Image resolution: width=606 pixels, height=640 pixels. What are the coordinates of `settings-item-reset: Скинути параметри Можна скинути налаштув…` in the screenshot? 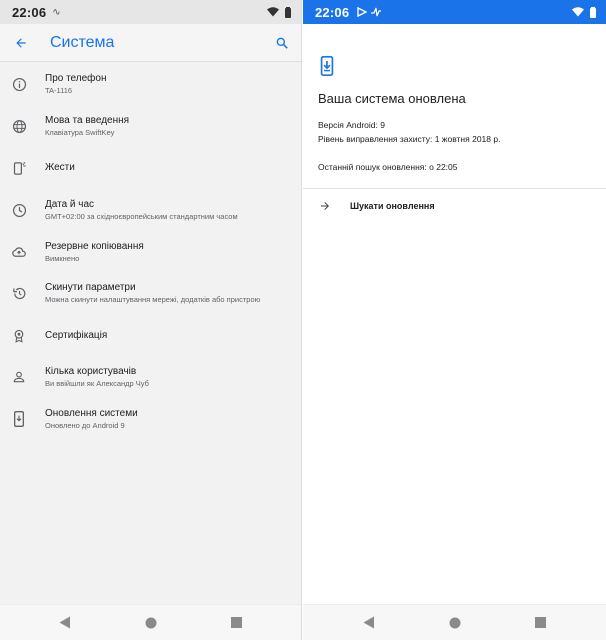 It's located at (150, 294).